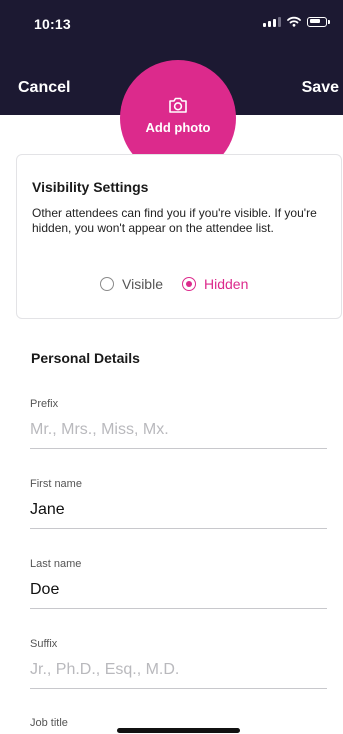 Image resolution: width=343 pixels, height=734 pixels. Describe the element at coordinates (107, 284) in the screenshot. I see `radio-unchecked-icon` at that location.